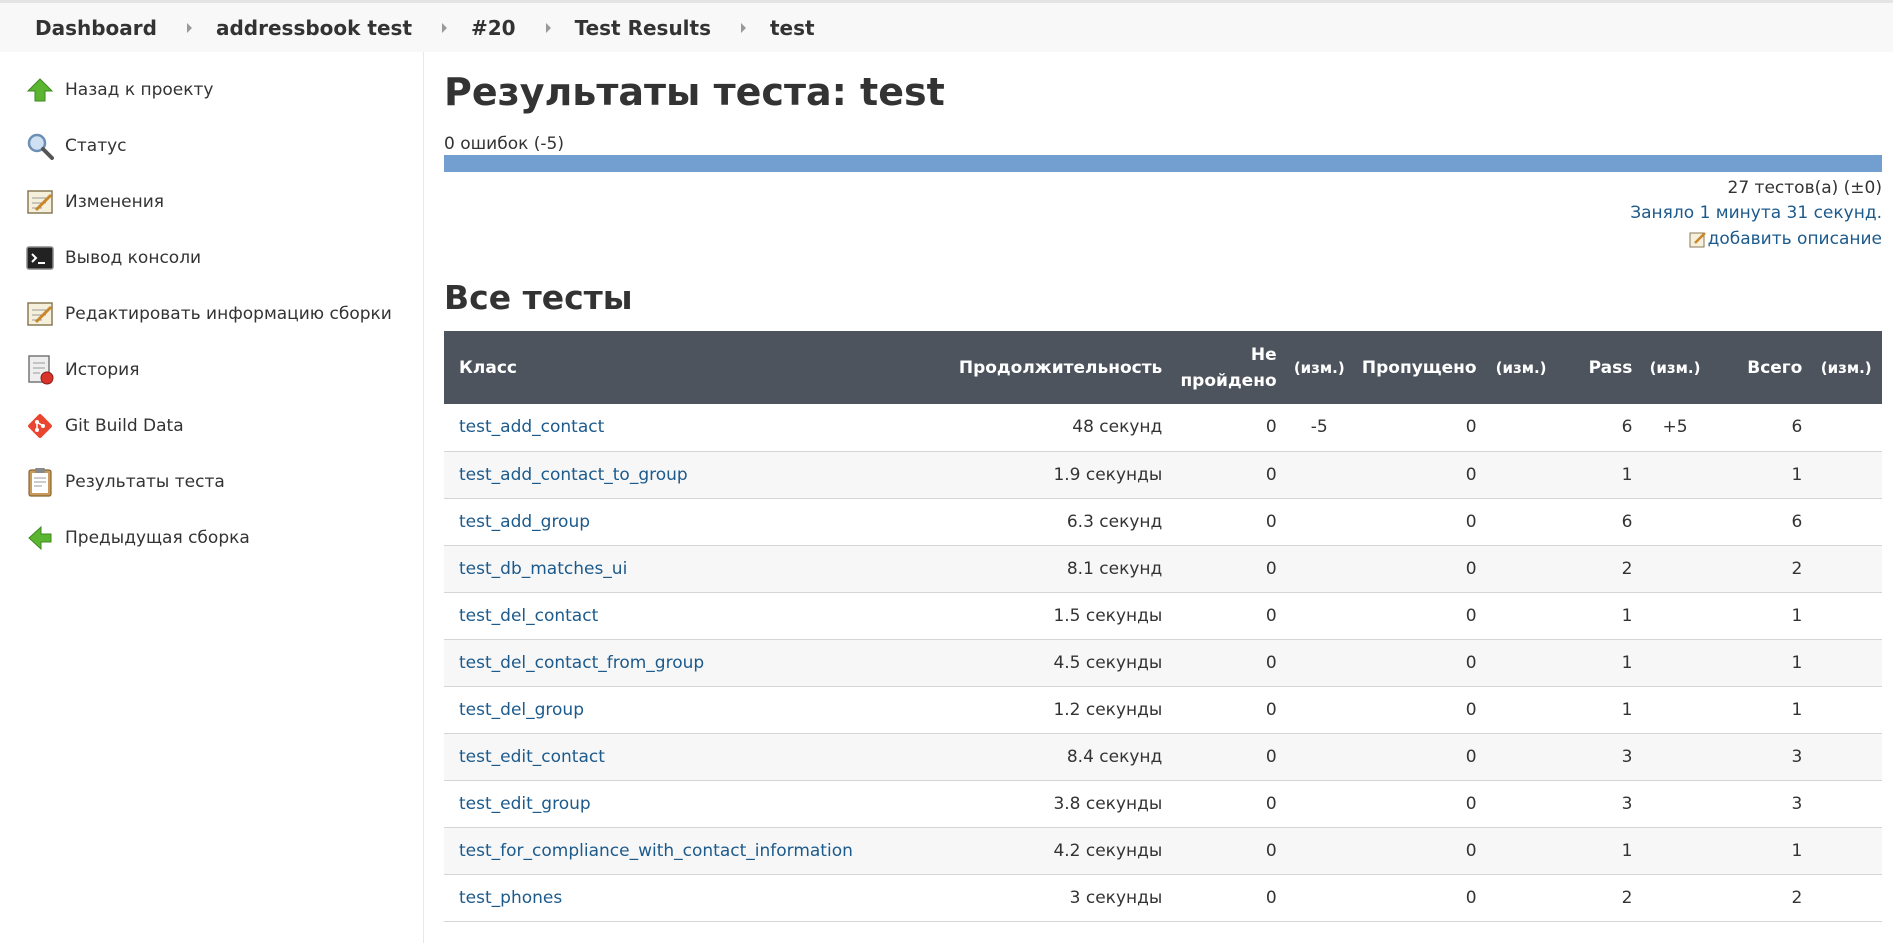 The width and height of the screenshot is (1893, 943). Describe the element at coordinates (1117, 427) in the screenshot. I see `duration-cell: 48 секунд` at that location.